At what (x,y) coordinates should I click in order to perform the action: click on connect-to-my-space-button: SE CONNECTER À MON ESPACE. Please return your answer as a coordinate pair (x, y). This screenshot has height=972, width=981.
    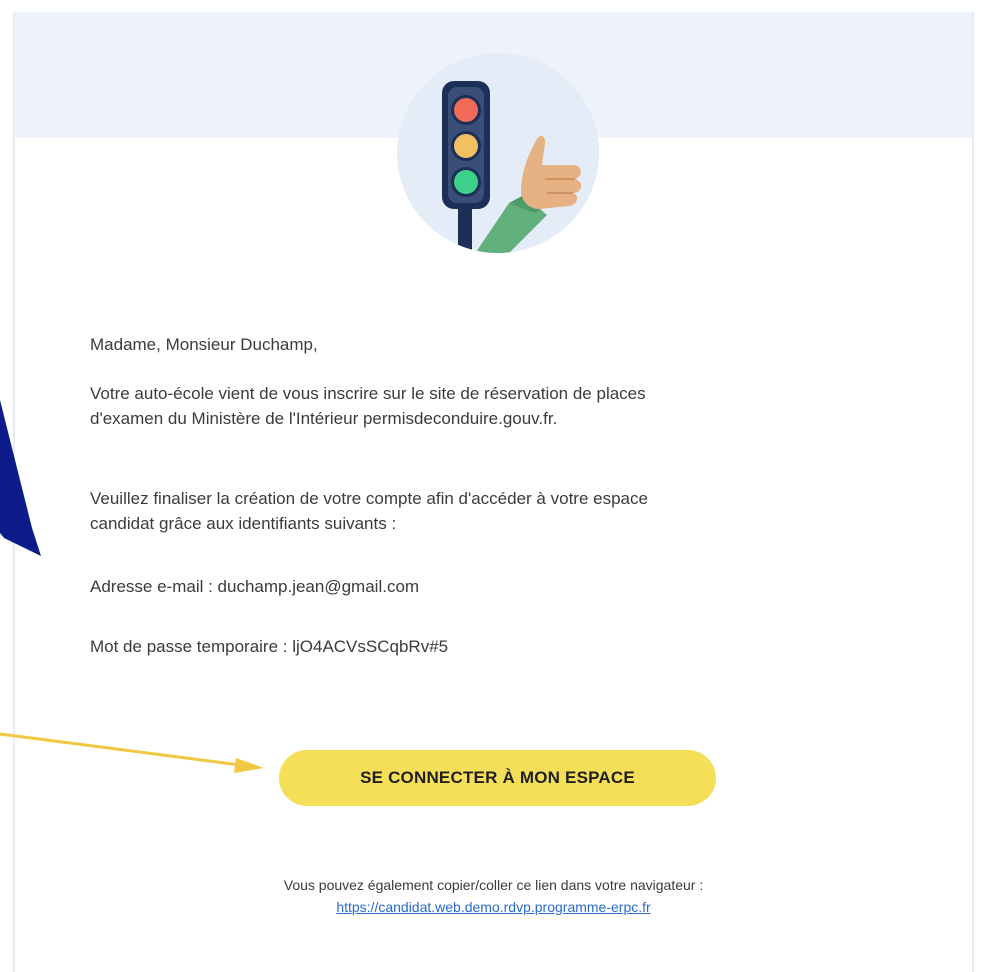
    Looking at the image, I should click on (497, 778).